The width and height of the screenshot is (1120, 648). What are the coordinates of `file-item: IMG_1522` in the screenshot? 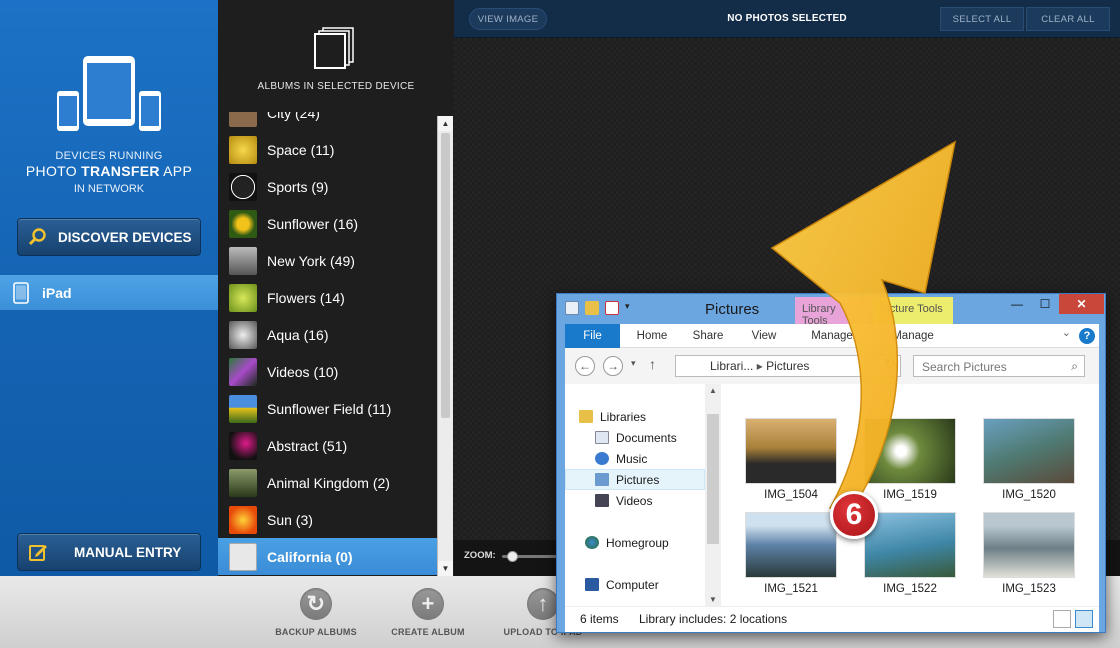 It's located at (910, 553).